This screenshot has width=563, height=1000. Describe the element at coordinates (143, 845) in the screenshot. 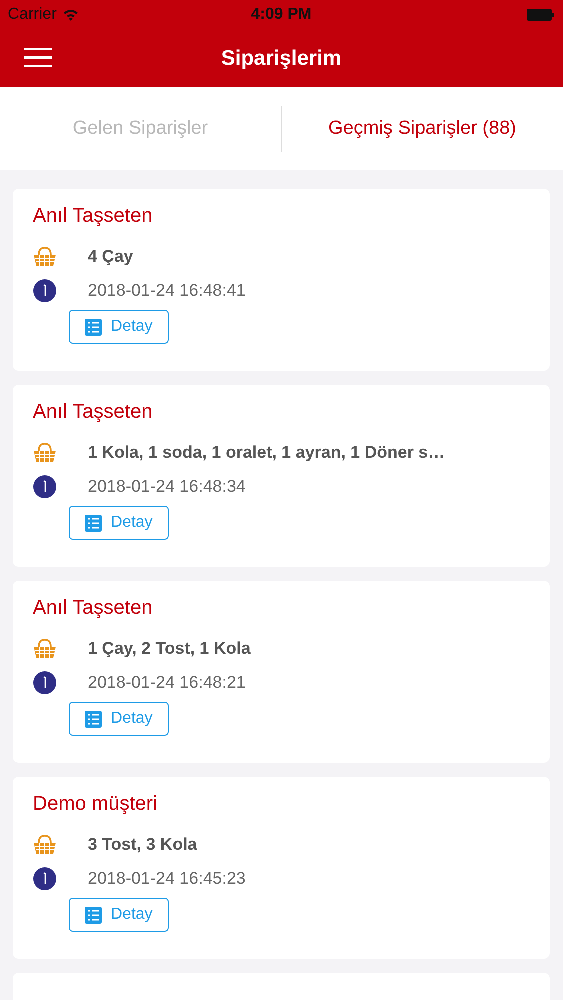

I see `order-items: 3 Tost, 3 Kola` at that location.